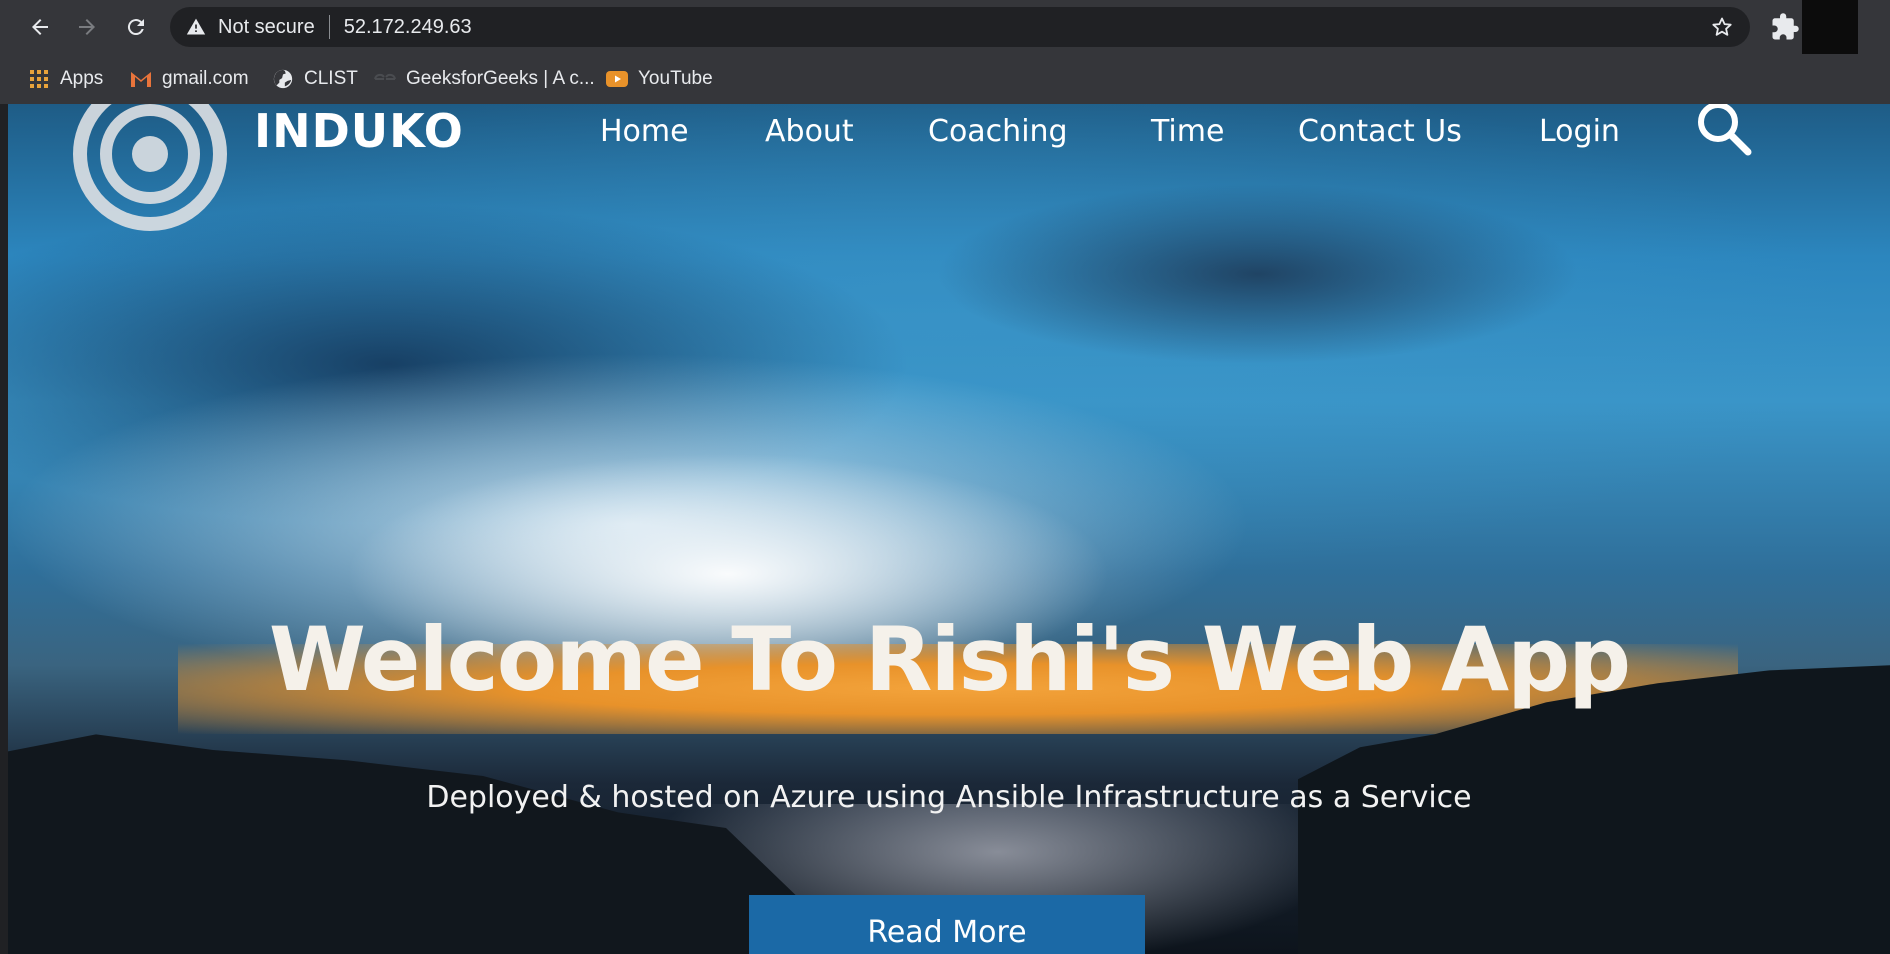 Image resolution: width=1890 pixels, height=954 pixels. What do you see at coordinates (4, 529) in the screenshot?
I see `window-left-edge` at bounding box center [4, 529].